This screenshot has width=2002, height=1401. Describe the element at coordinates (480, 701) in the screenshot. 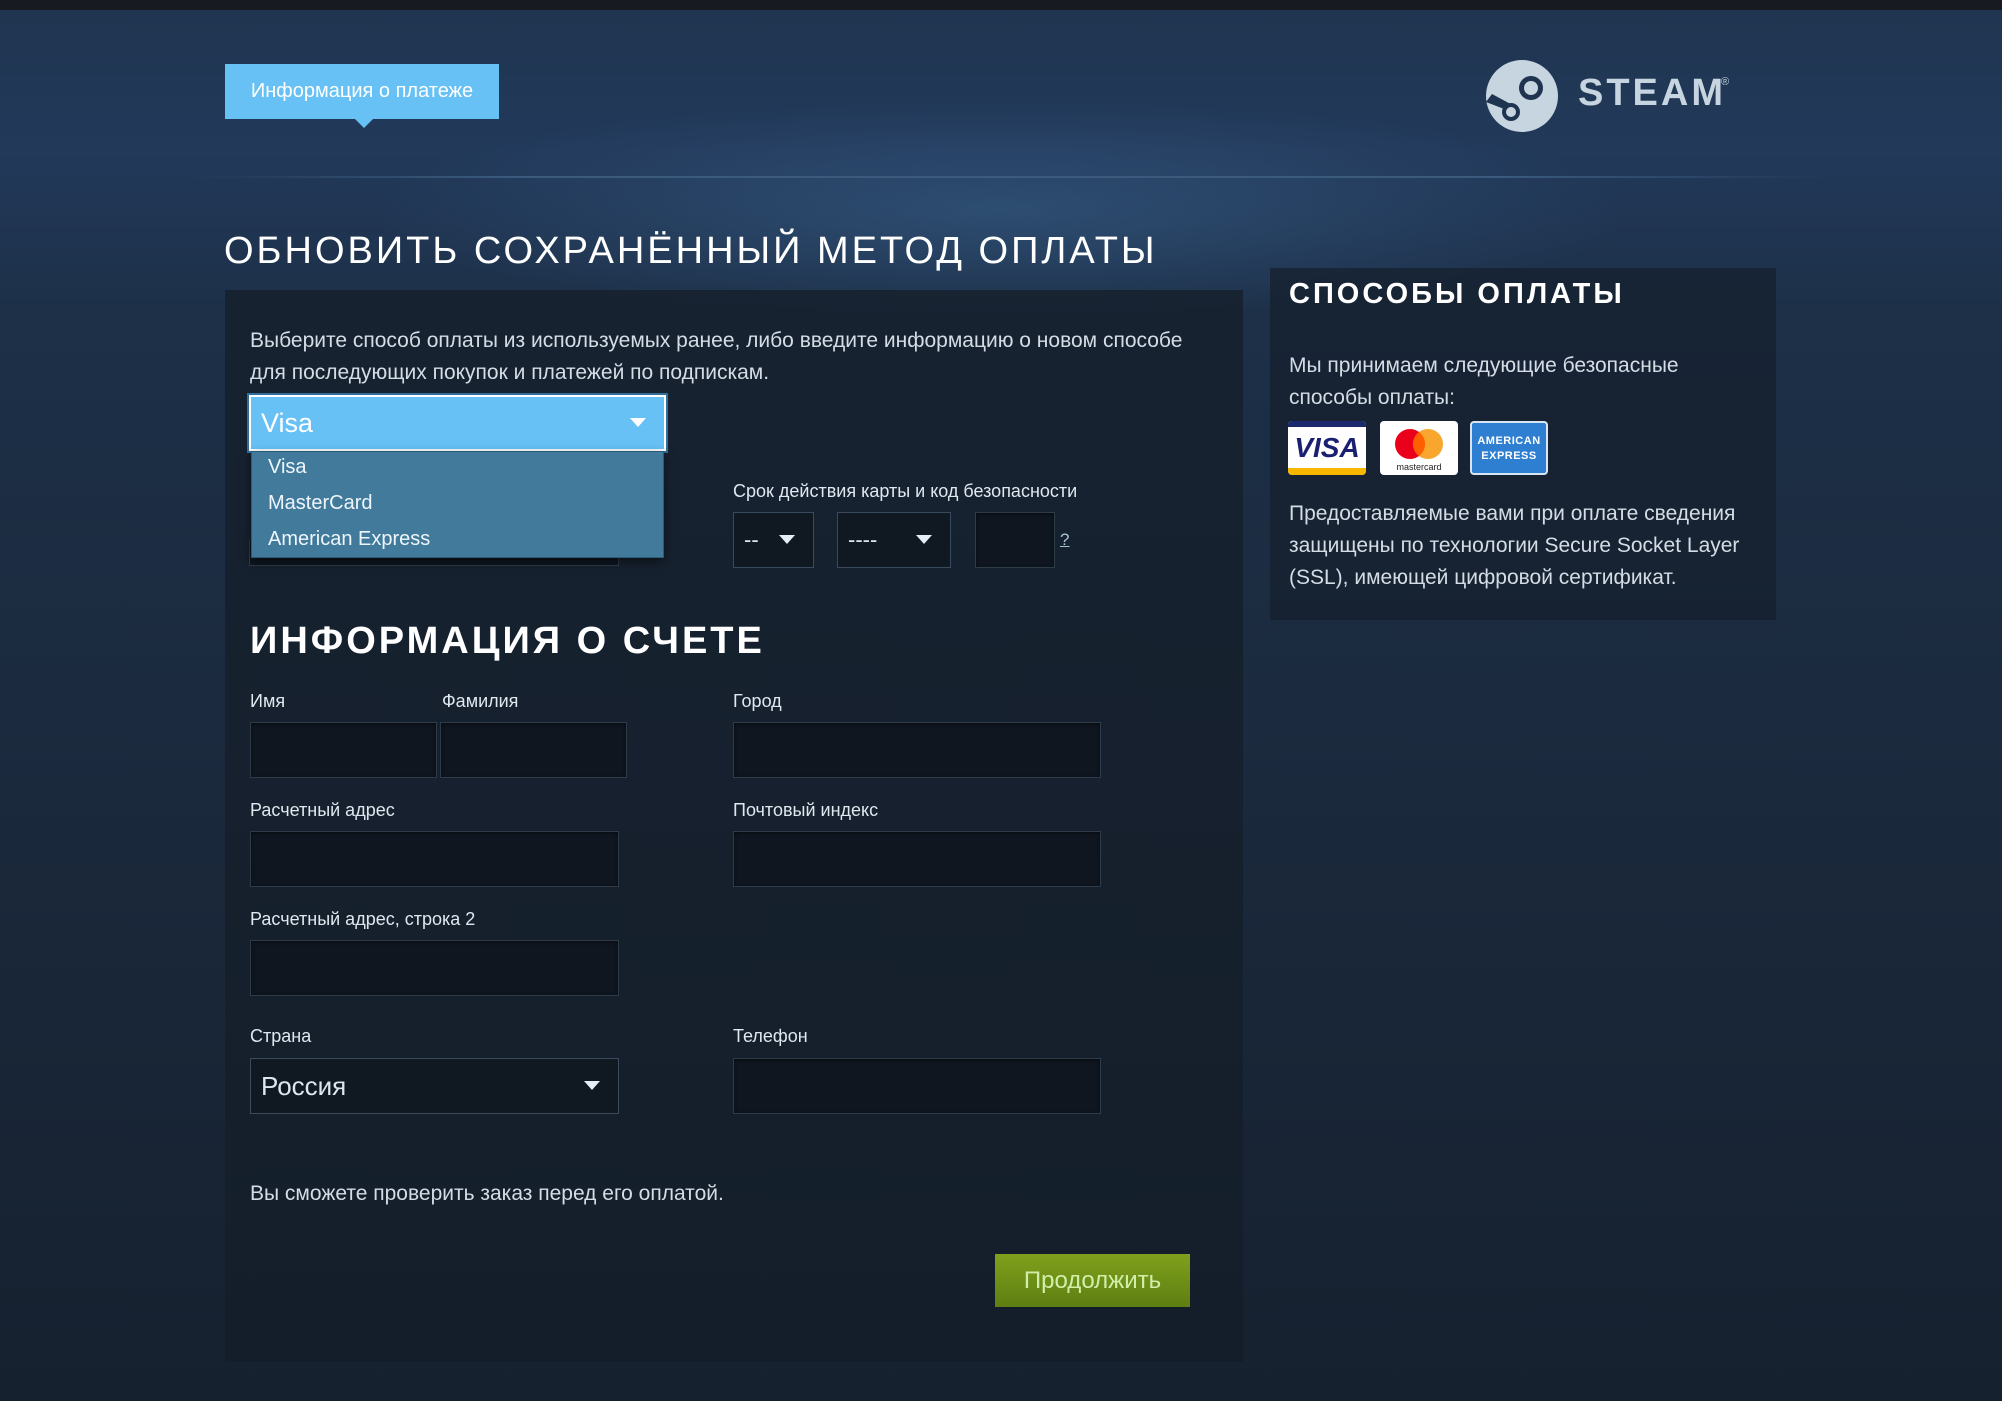

I see `last-name-label: Фамилия` at that location.